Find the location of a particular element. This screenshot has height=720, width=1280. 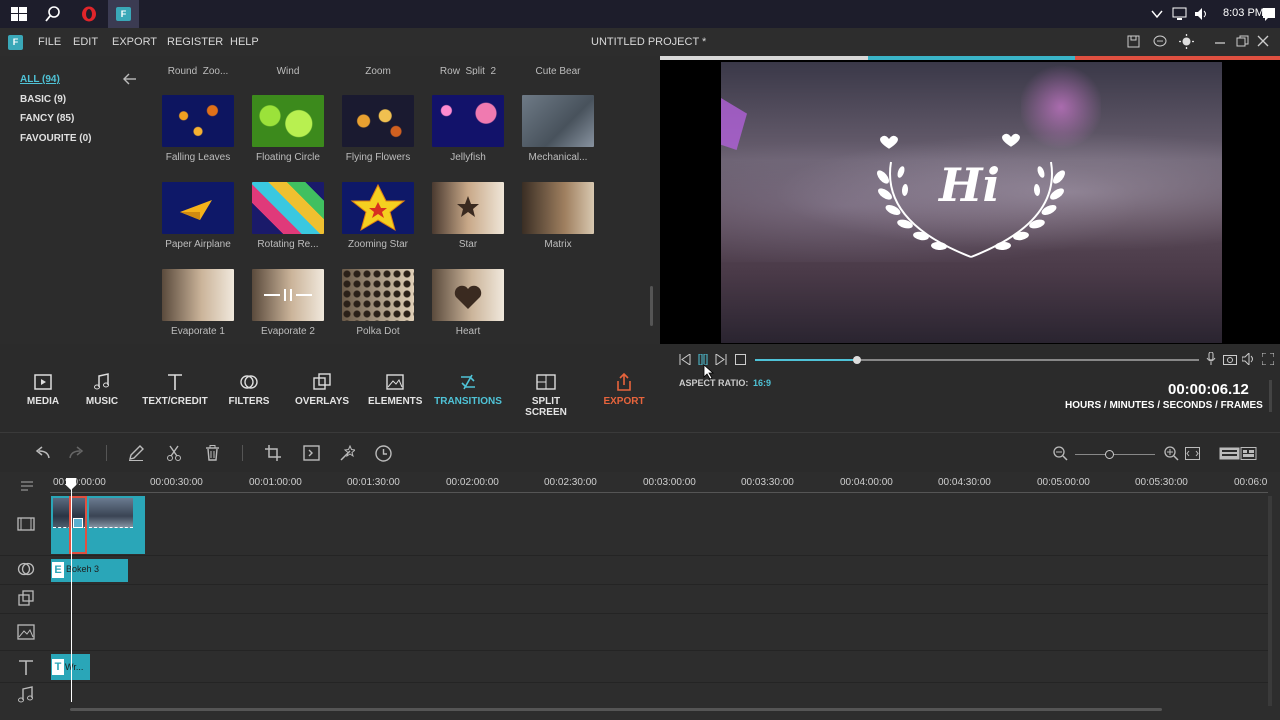

delete-trash-icon is located at coordinates (212, 453).